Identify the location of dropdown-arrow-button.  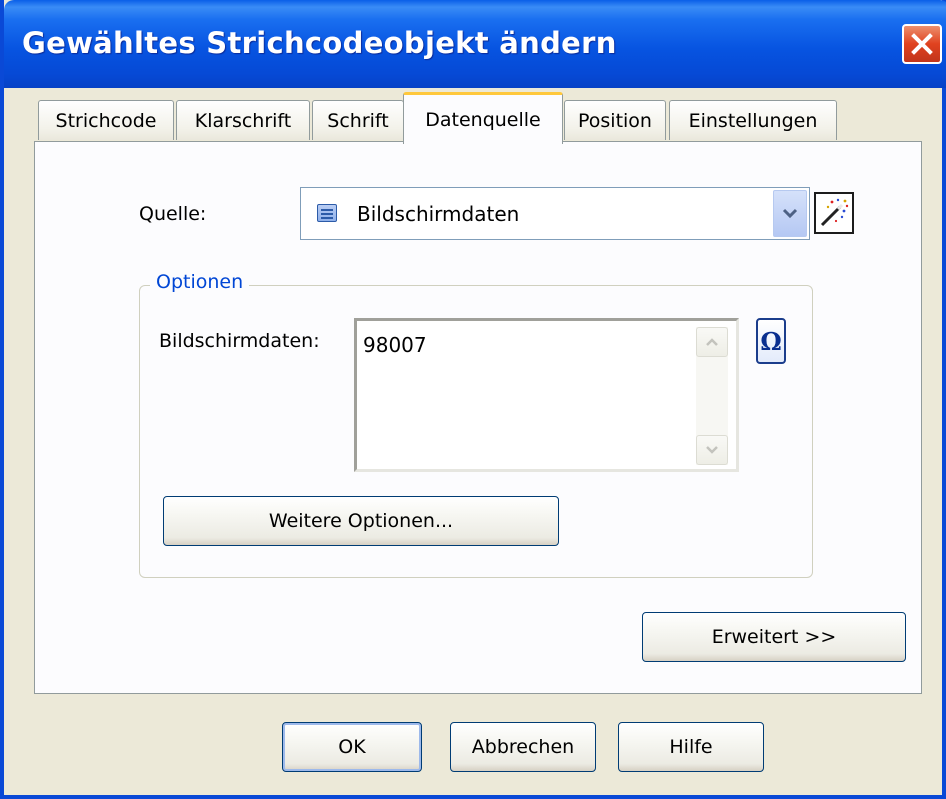
(790, 213).